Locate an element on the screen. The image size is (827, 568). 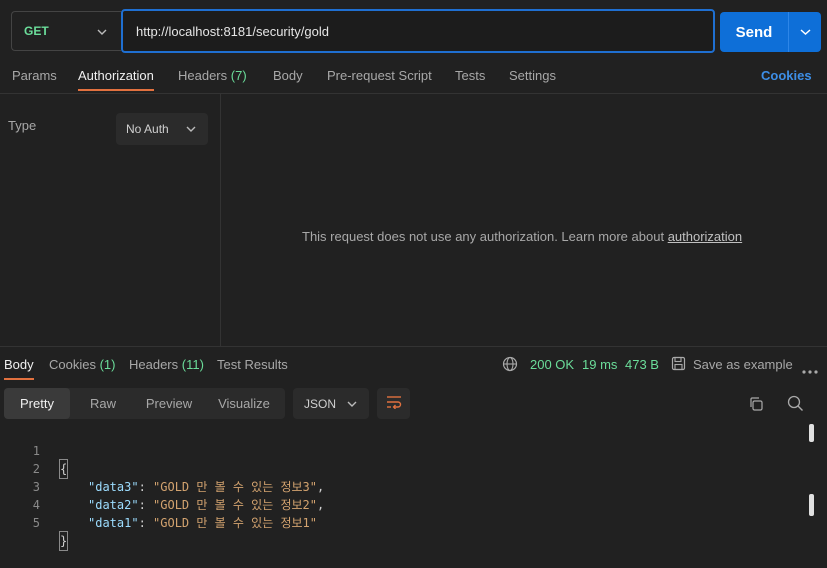
view-mode-segmented-control: Pretty Raw Preview Visualize is located at coordinates (144, 403).